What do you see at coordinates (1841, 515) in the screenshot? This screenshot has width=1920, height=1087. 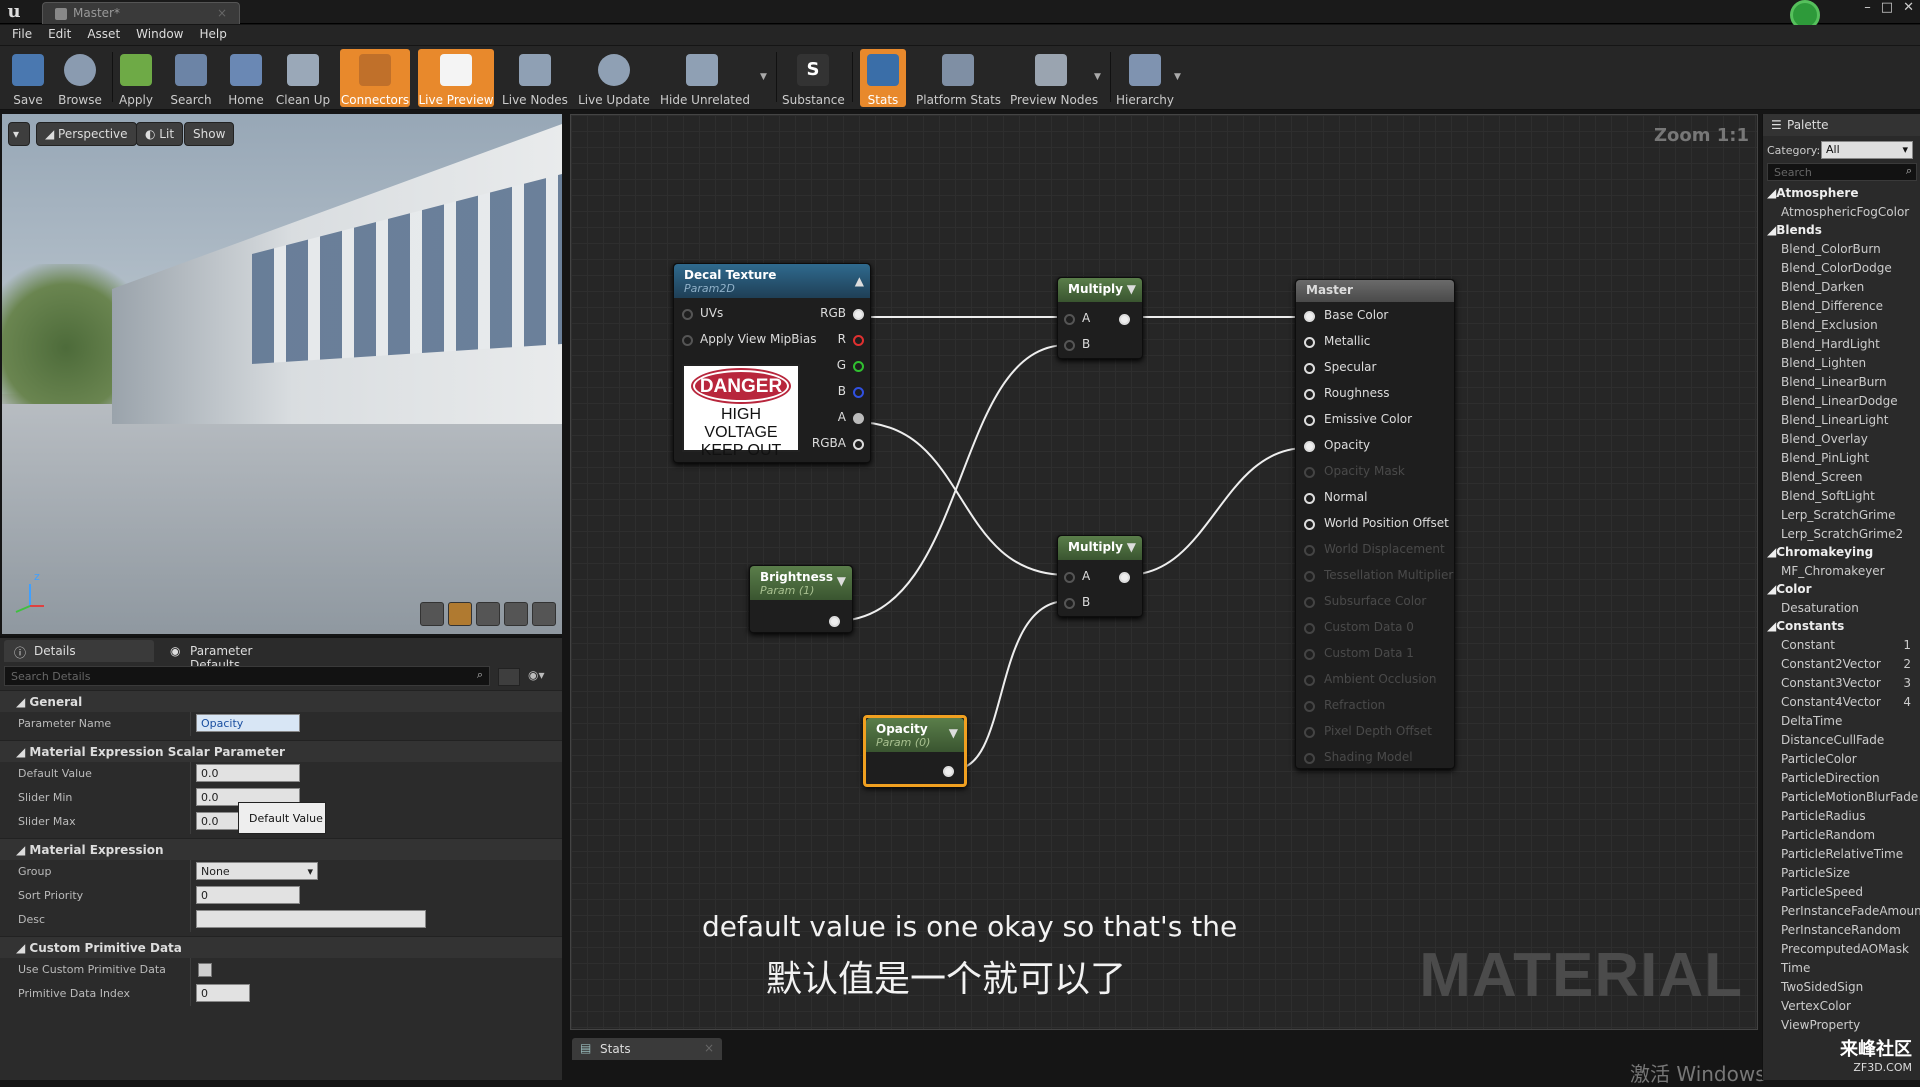 I see `palette-item: Lerp_ScratchGrime` at bounding box center [1841, 515].